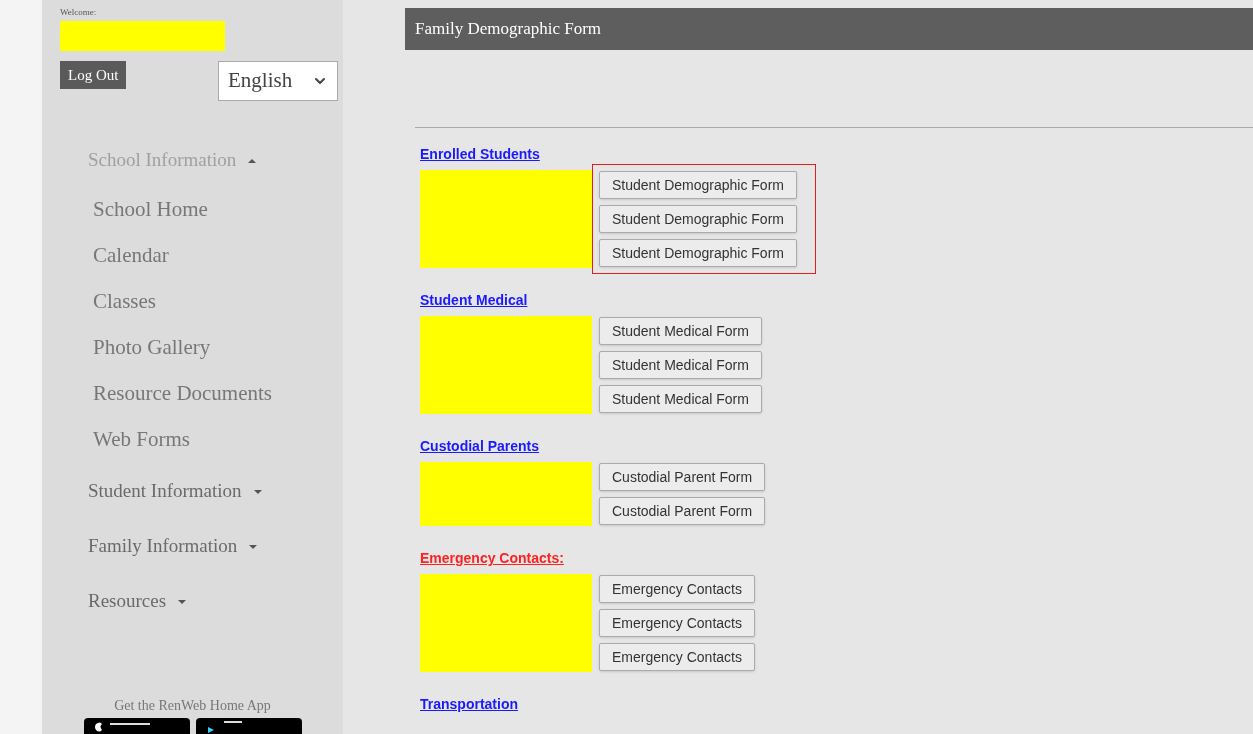 The height and width of the screenshot is (734, 1253). Describe the element at coordinates (474, 300) in the screenshot. I see `section-heading: Student Medical` at that location.